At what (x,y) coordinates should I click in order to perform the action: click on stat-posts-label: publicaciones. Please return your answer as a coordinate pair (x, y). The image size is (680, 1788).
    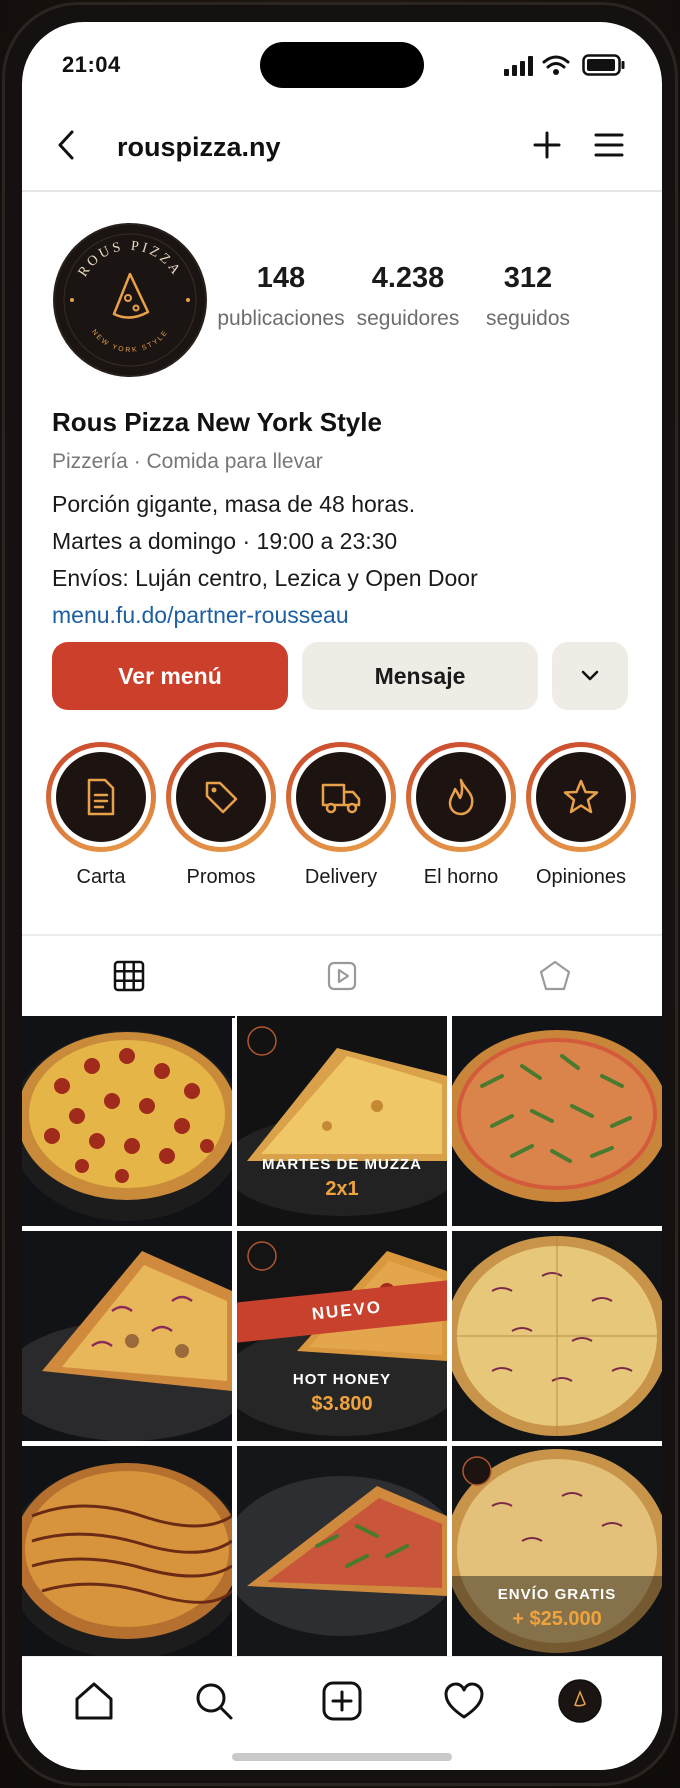
    Looking at the image, I should click on (281, 318).